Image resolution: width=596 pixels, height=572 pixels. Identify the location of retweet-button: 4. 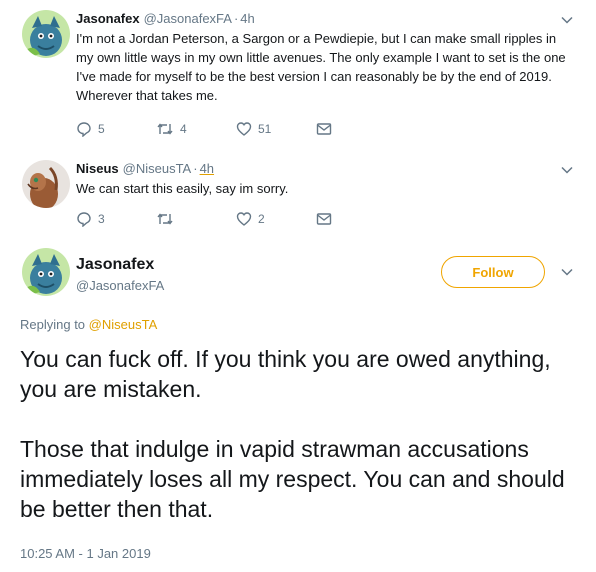
(196, 129).